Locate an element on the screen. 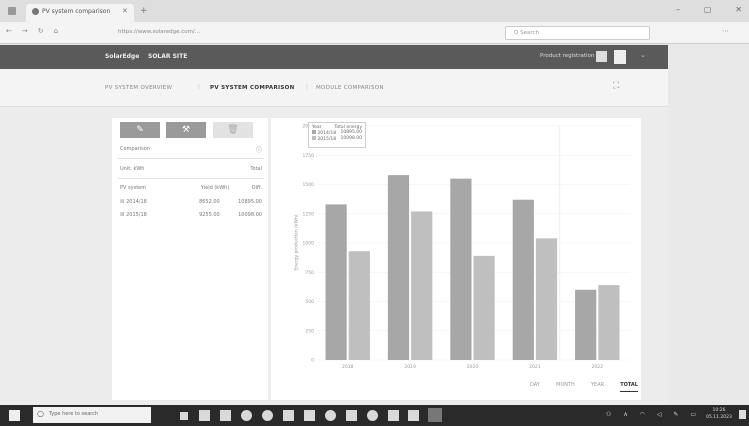 The width and height of the screenshot is (749, 426). maximize-icon: ▢ is located at coordinates (708, 11).